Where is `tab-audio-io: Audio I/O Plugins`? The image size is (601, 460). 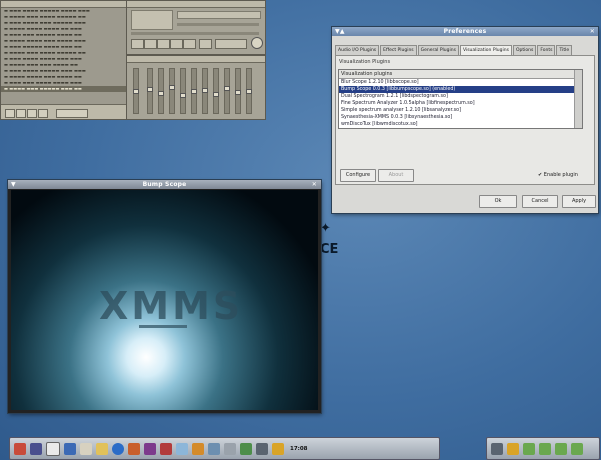 tab-audio-io: Audio I/O Plugins is located at coordinates (357, 50).